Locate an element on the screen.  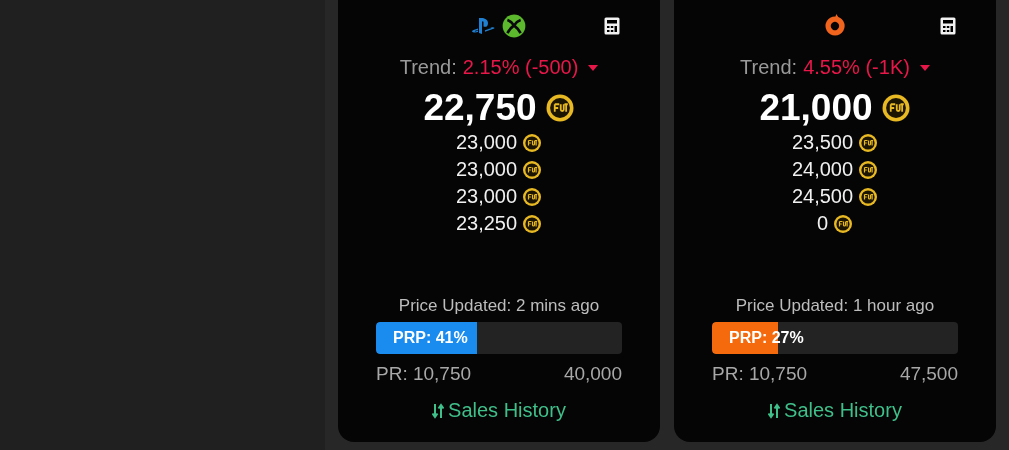
price-updated-text: Price Updated: 2 mins ago is located at coordinates (499, 306).